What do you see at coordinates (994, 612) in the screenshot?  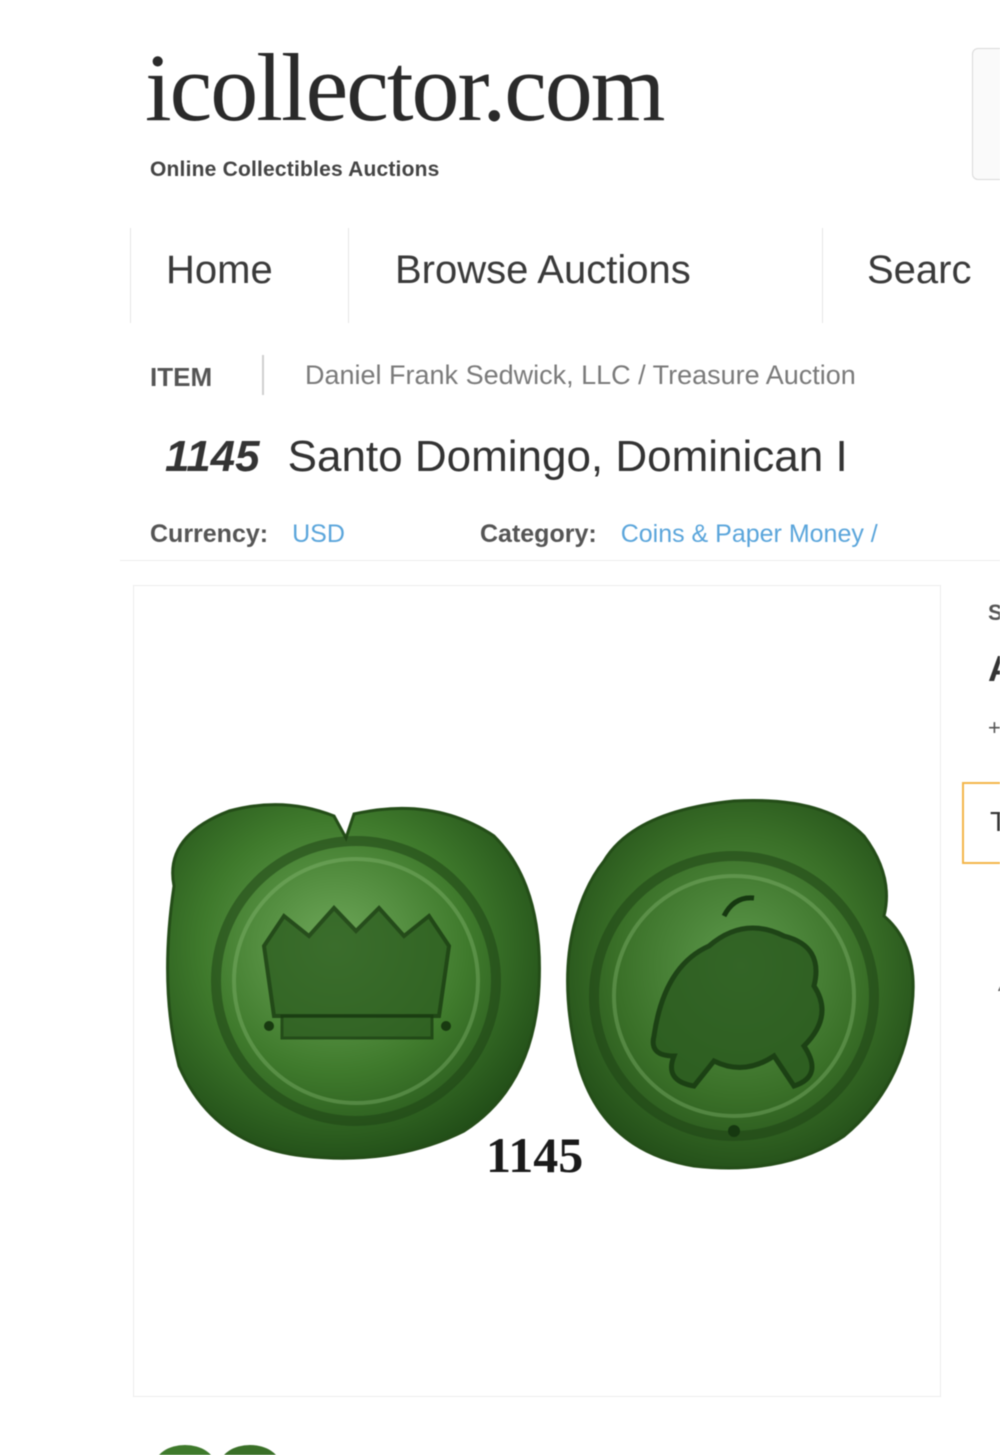 I see `bid-panel-label: S` at bounding box center [994, 612].